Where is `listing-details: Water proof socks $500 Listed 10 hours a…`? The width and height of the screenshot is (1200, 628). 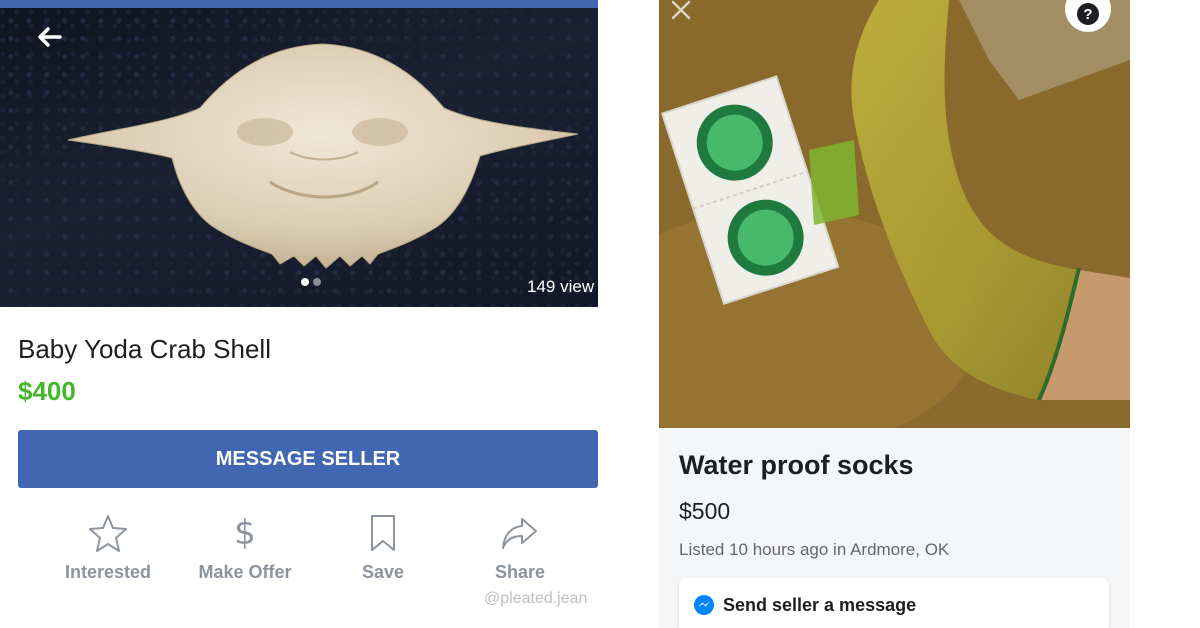
listing-details: Water proof socks $500 Listed 10 hours a… is located at coordinates (894, 528).